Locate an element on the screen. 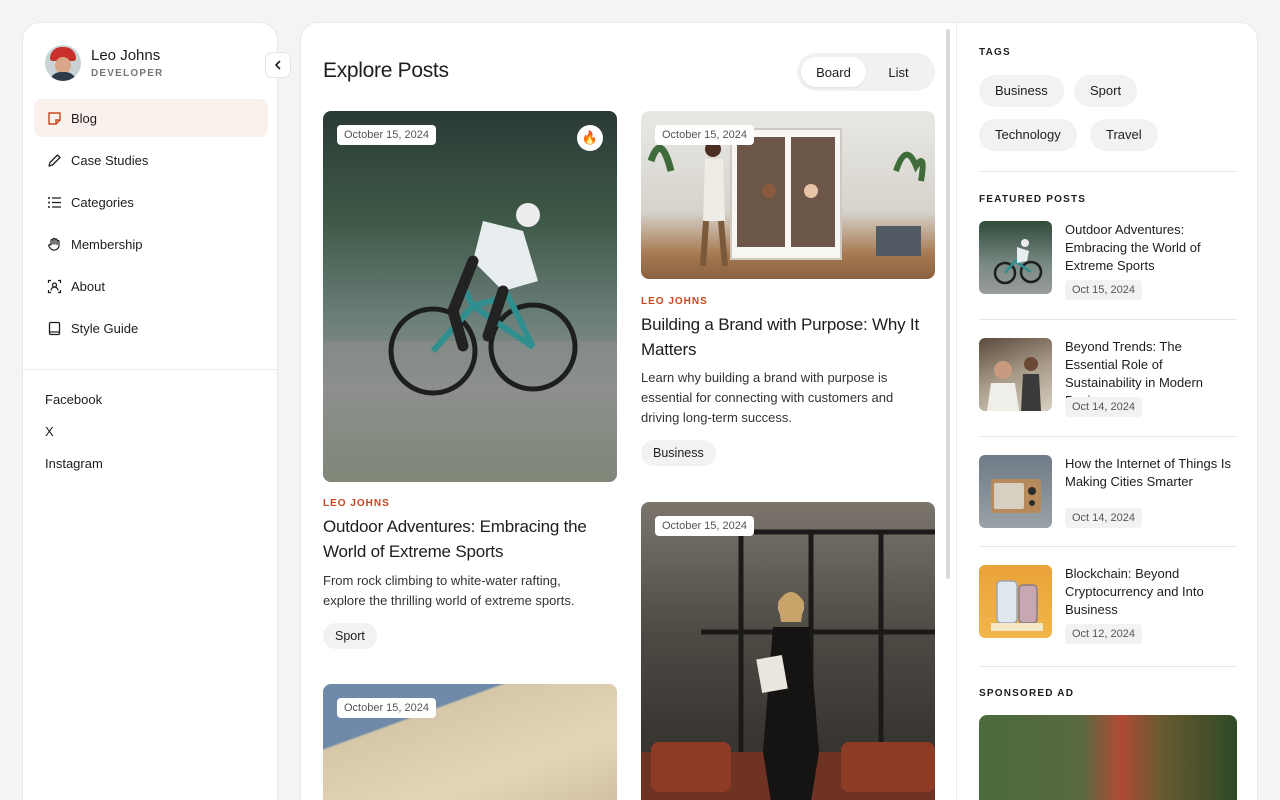 This screenshot has height=800, width=1280. social-links: Facebook X Instagram is located at coordinates (74, 439).